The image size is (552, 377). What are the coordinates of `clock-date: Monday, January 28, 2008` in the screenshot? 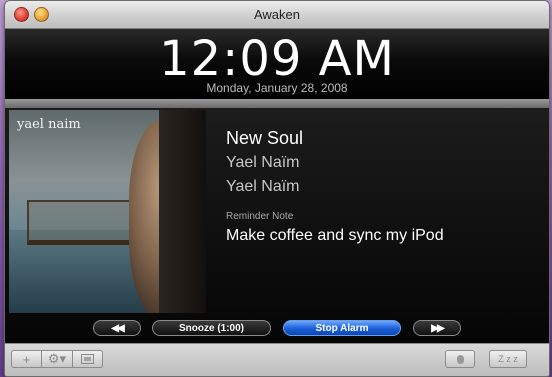 It's located at (277, 88).